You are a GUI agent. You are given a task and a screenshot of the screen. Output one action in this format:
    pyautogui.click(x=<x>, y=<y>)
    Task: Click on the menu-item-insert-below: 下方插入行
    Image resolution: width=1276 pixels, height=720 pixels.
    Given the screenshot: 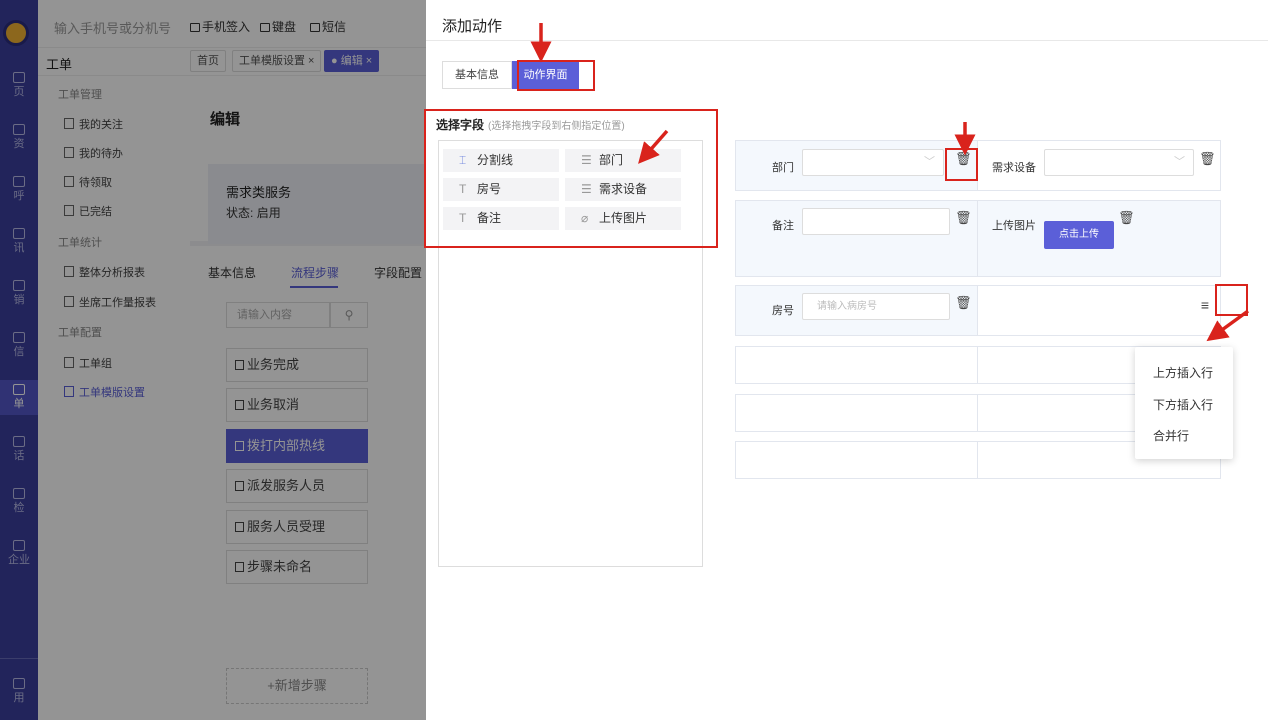 What is the action you would take?
    pyautogui.click(x=1183, y=404)
    